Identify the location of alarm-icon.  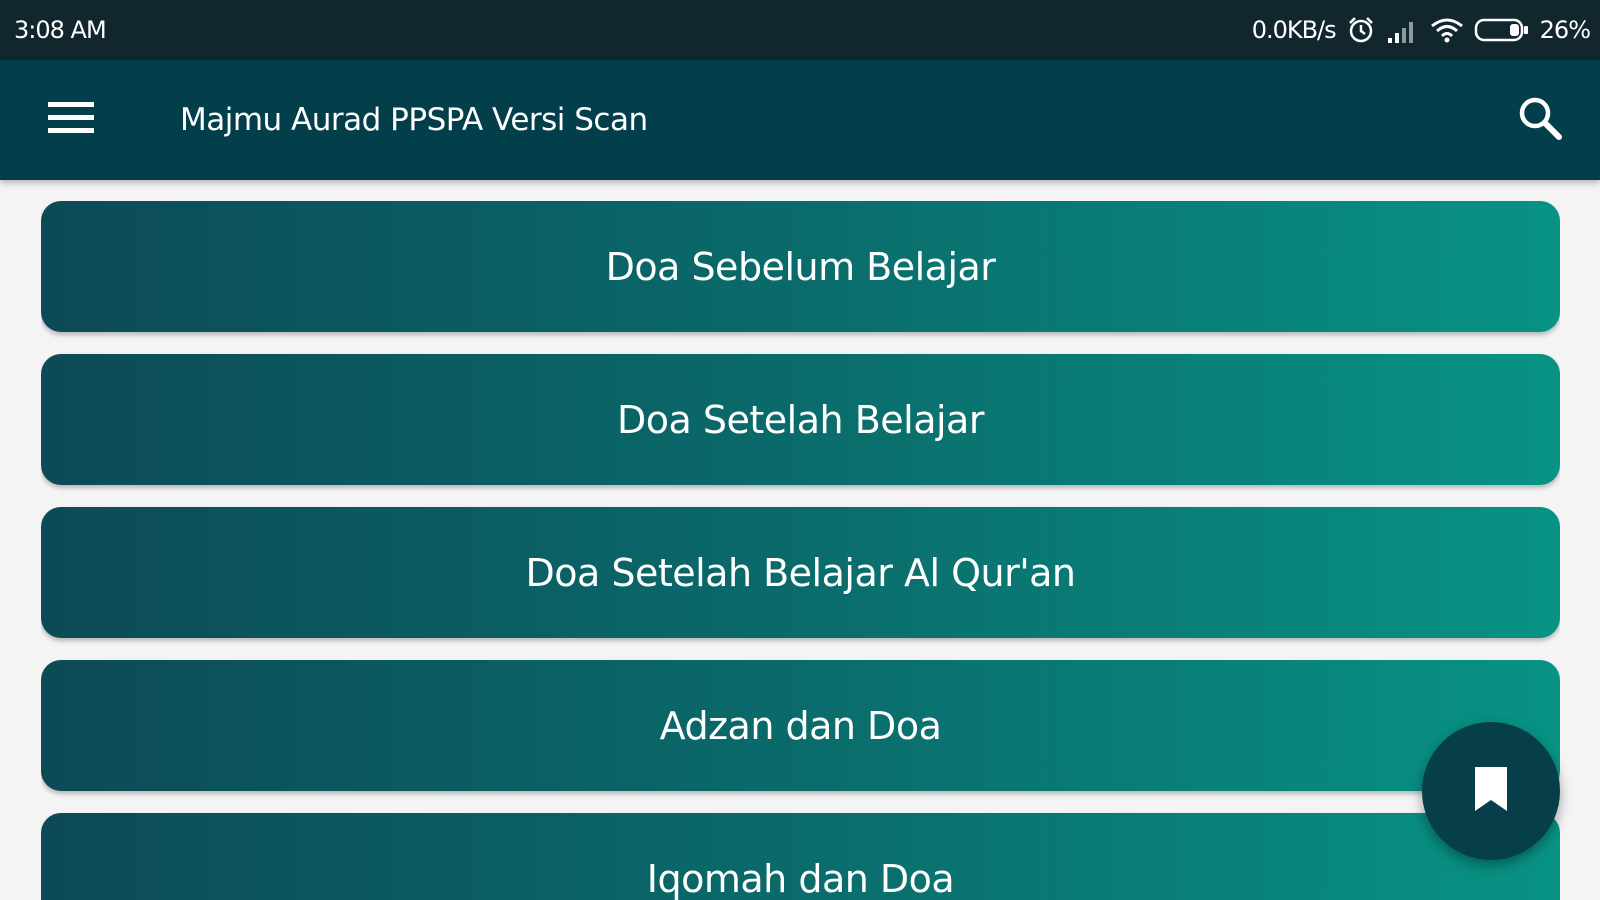
(1361, 30).